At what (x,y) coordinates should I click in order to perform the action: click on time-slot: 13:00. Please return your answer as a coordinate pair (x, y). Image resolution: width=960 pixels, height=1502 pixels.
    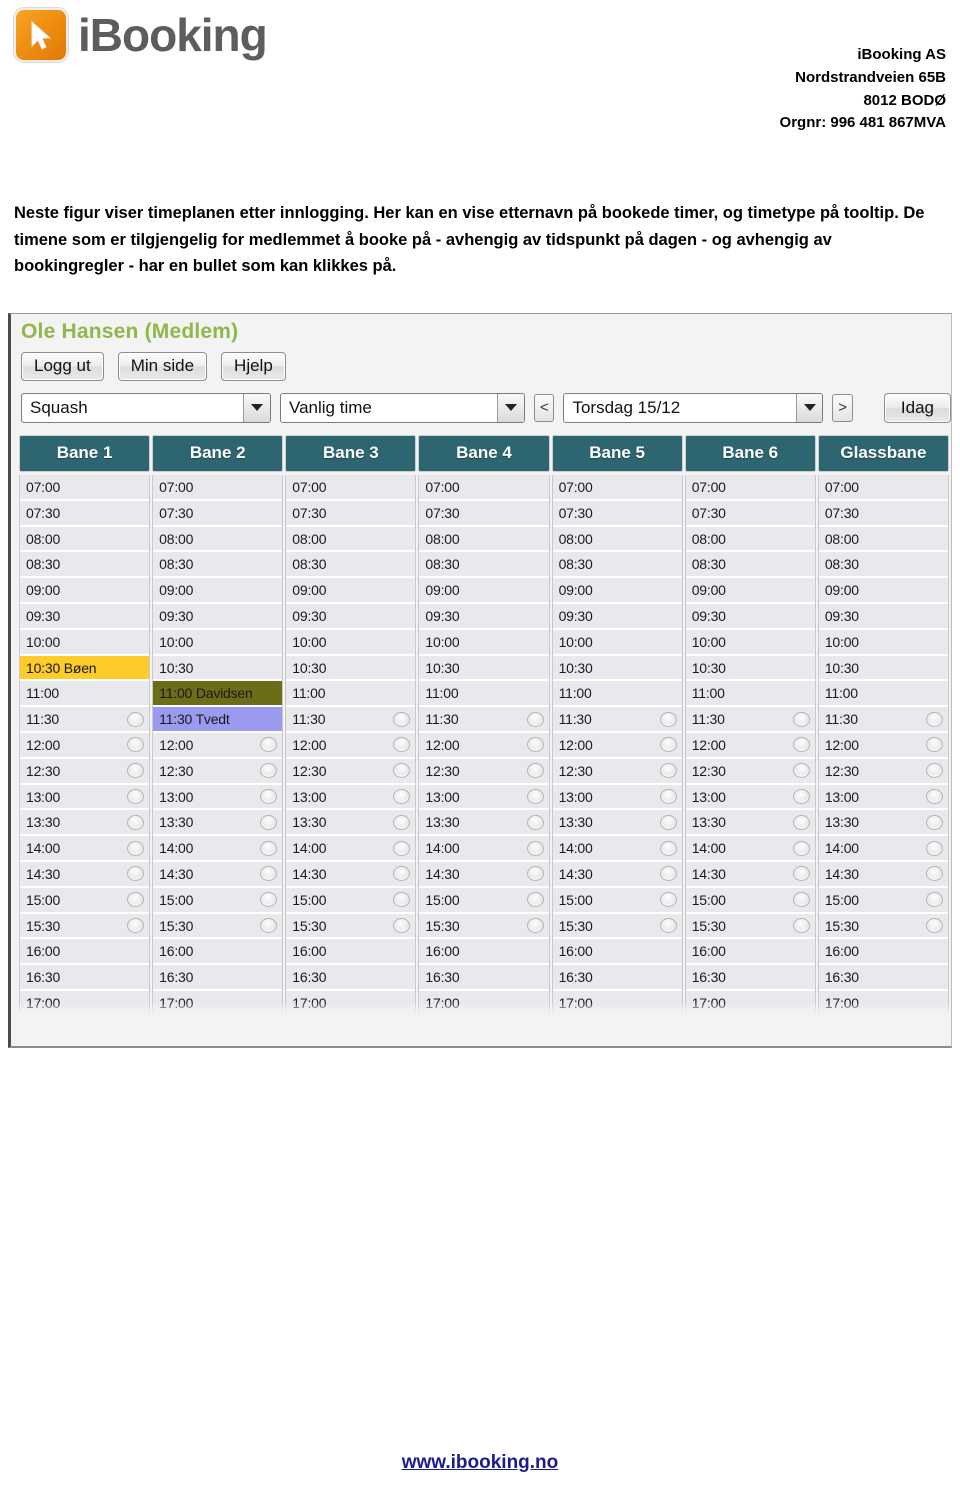
    Looking at the image, I should click on (750, 797).